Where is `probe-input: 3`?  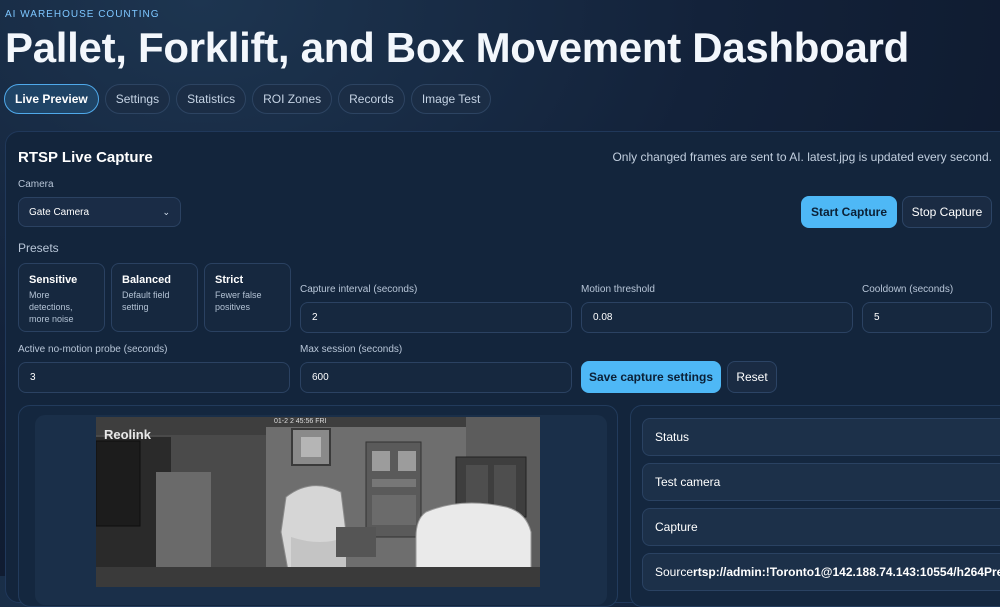
probe-input: 3 is located at coordinates (154, 377).